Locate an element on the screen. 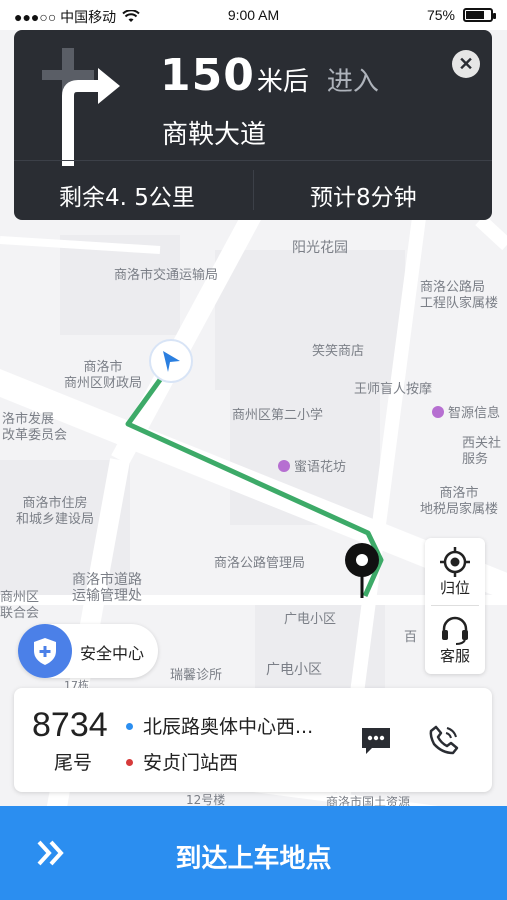  trip-info-card: 8734 尾号 北辰路奥体中心西... 安贞门站西 is located at coordinates (253, 740).